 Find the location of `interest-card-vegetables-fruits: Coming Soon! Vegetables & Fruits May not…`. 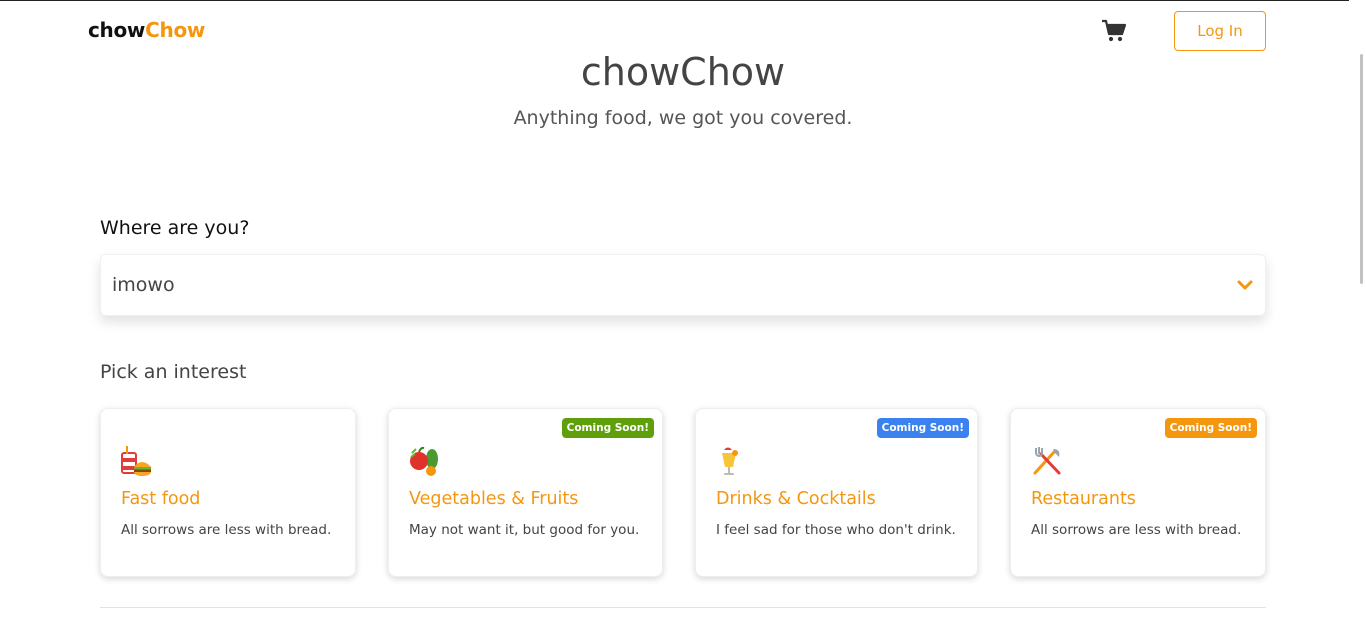

interest-card-vegetables-fruits: Coming Soon! Vegetables & Fruits May not… is located at coordinates (525, 492).